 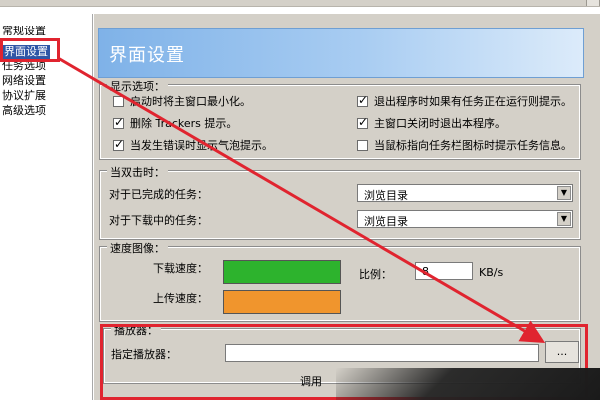 What do you see at coordinates (440, 123) in the screenshot?
I see `option-label: 主窗口关闭时退出本程序。` at bounding box center [440, 123].